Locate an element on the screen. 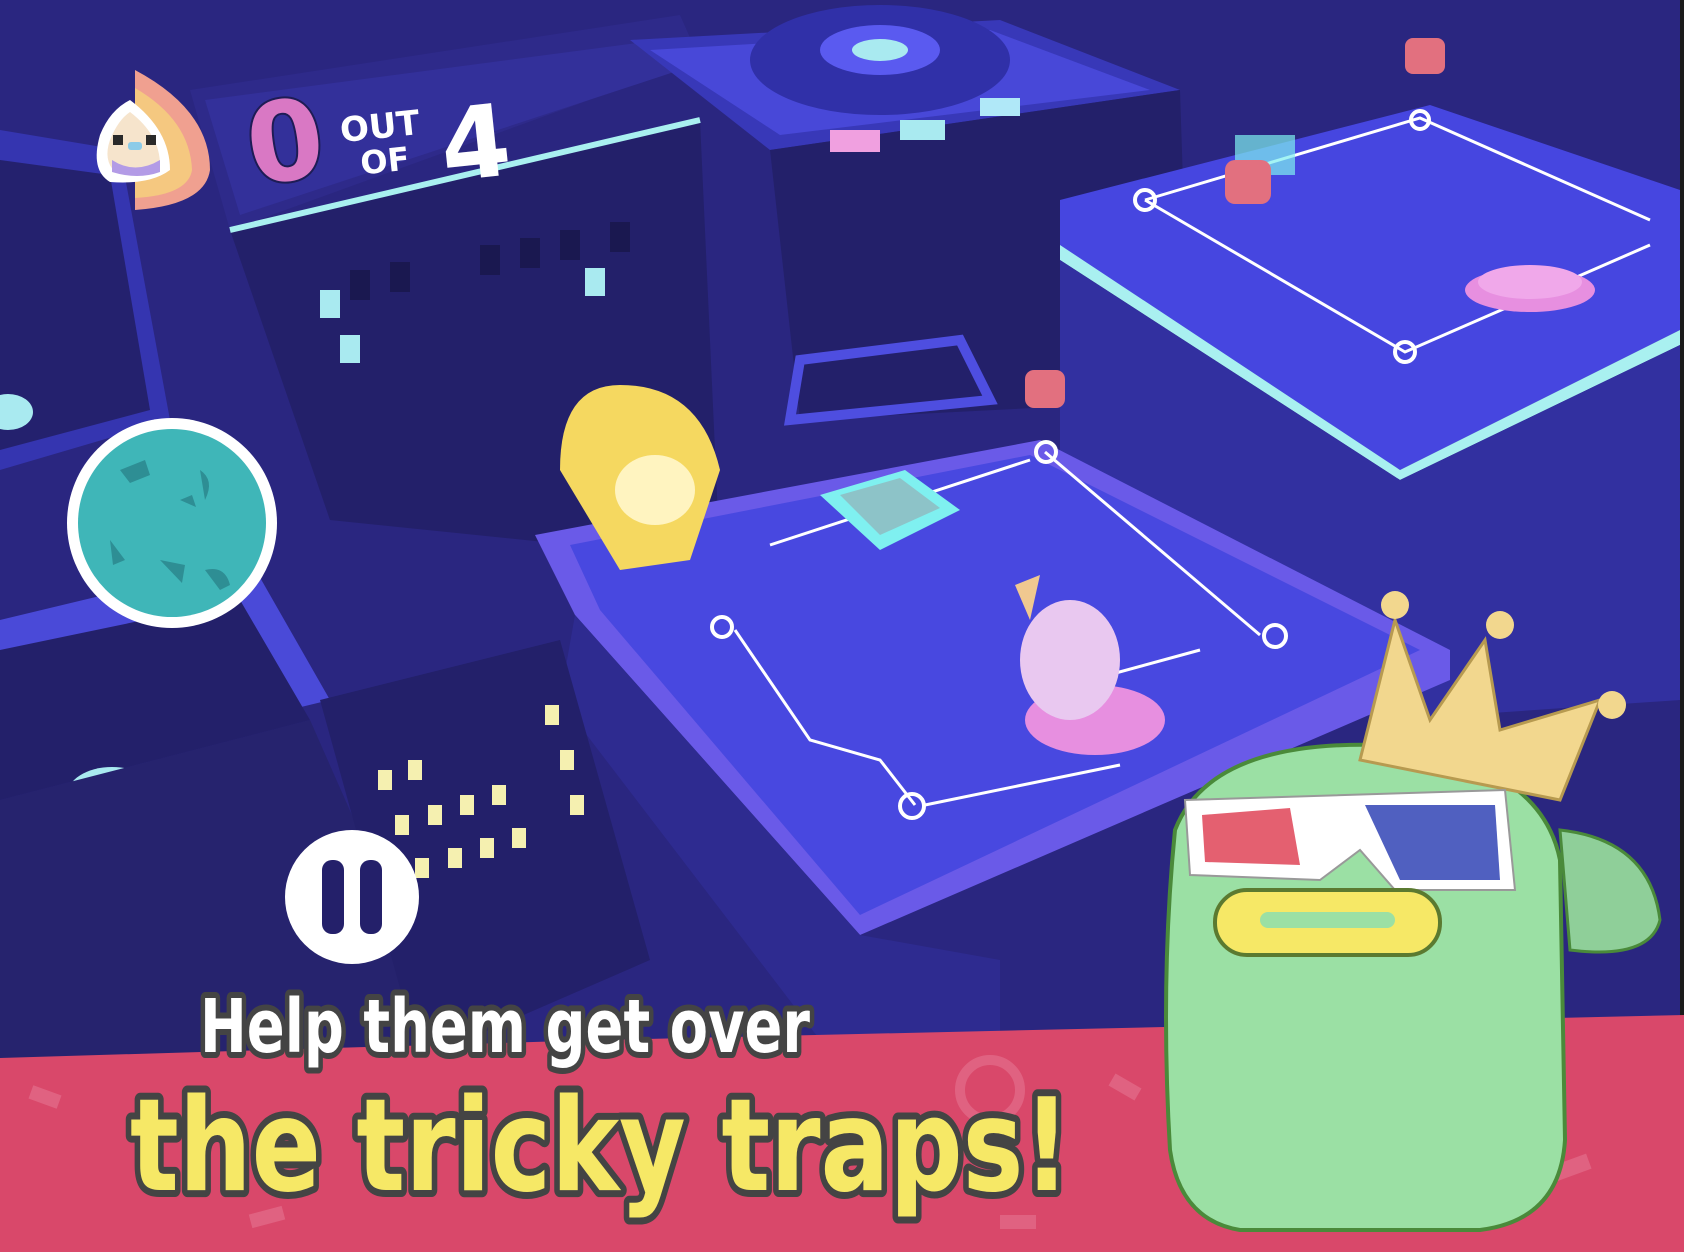 This screenshot has height=1252, width=1684. caption-line-2: the tricky traps! is located at coordinates (600, 1146).